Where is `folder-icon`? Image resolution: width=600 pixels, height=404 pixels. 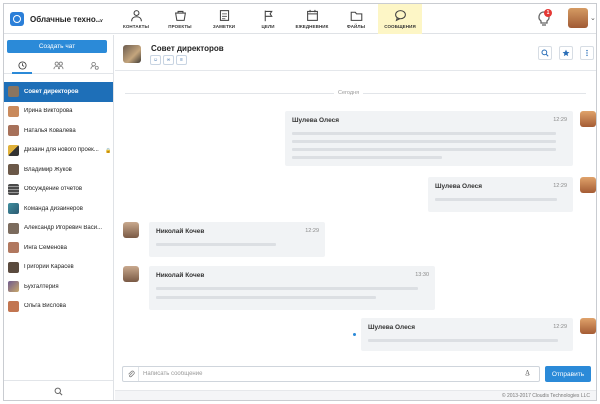
folder-icon is located at coordinates (356, 15).